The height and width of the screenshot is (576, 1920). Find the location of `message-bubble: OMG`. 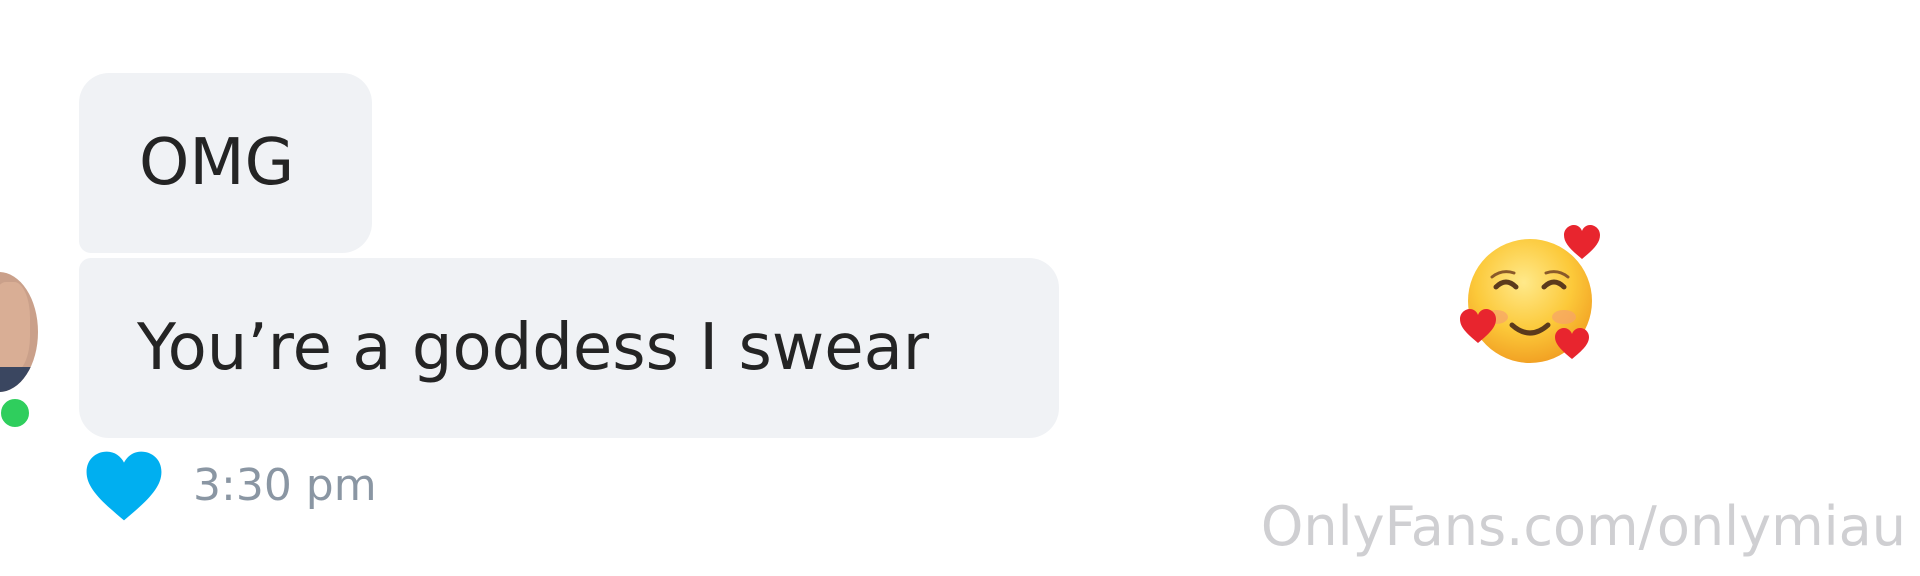

message-bubble: OMG is located at coordinates (225, 163).